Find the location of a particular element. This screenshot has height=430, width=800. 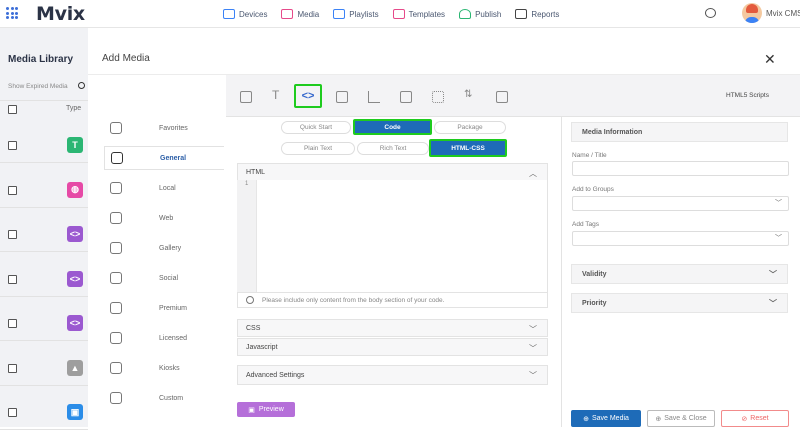

premium-icon is located at coordinates (116, 308).